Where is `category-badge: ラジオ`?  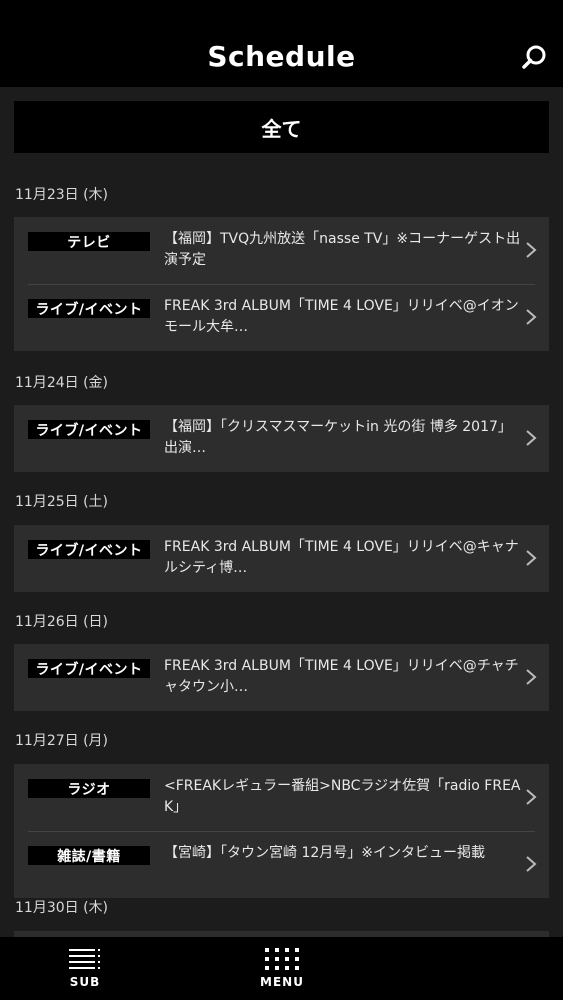
category-badge: ラジオ is located at coordinates (89, 788).